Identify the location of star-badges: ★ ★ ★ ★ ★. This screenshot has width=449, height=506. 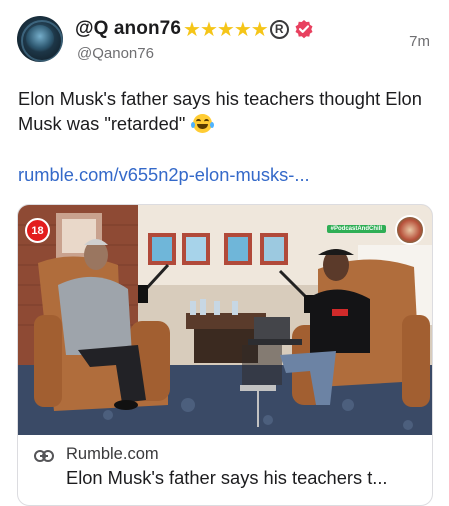
(226, 29).